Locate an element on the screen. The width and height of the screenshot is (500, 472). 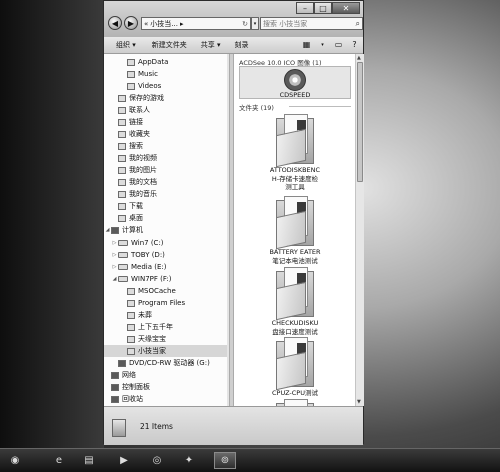
folder-item: ▮ CPUZ-CPU测试 is located at coordinates (295, 367).